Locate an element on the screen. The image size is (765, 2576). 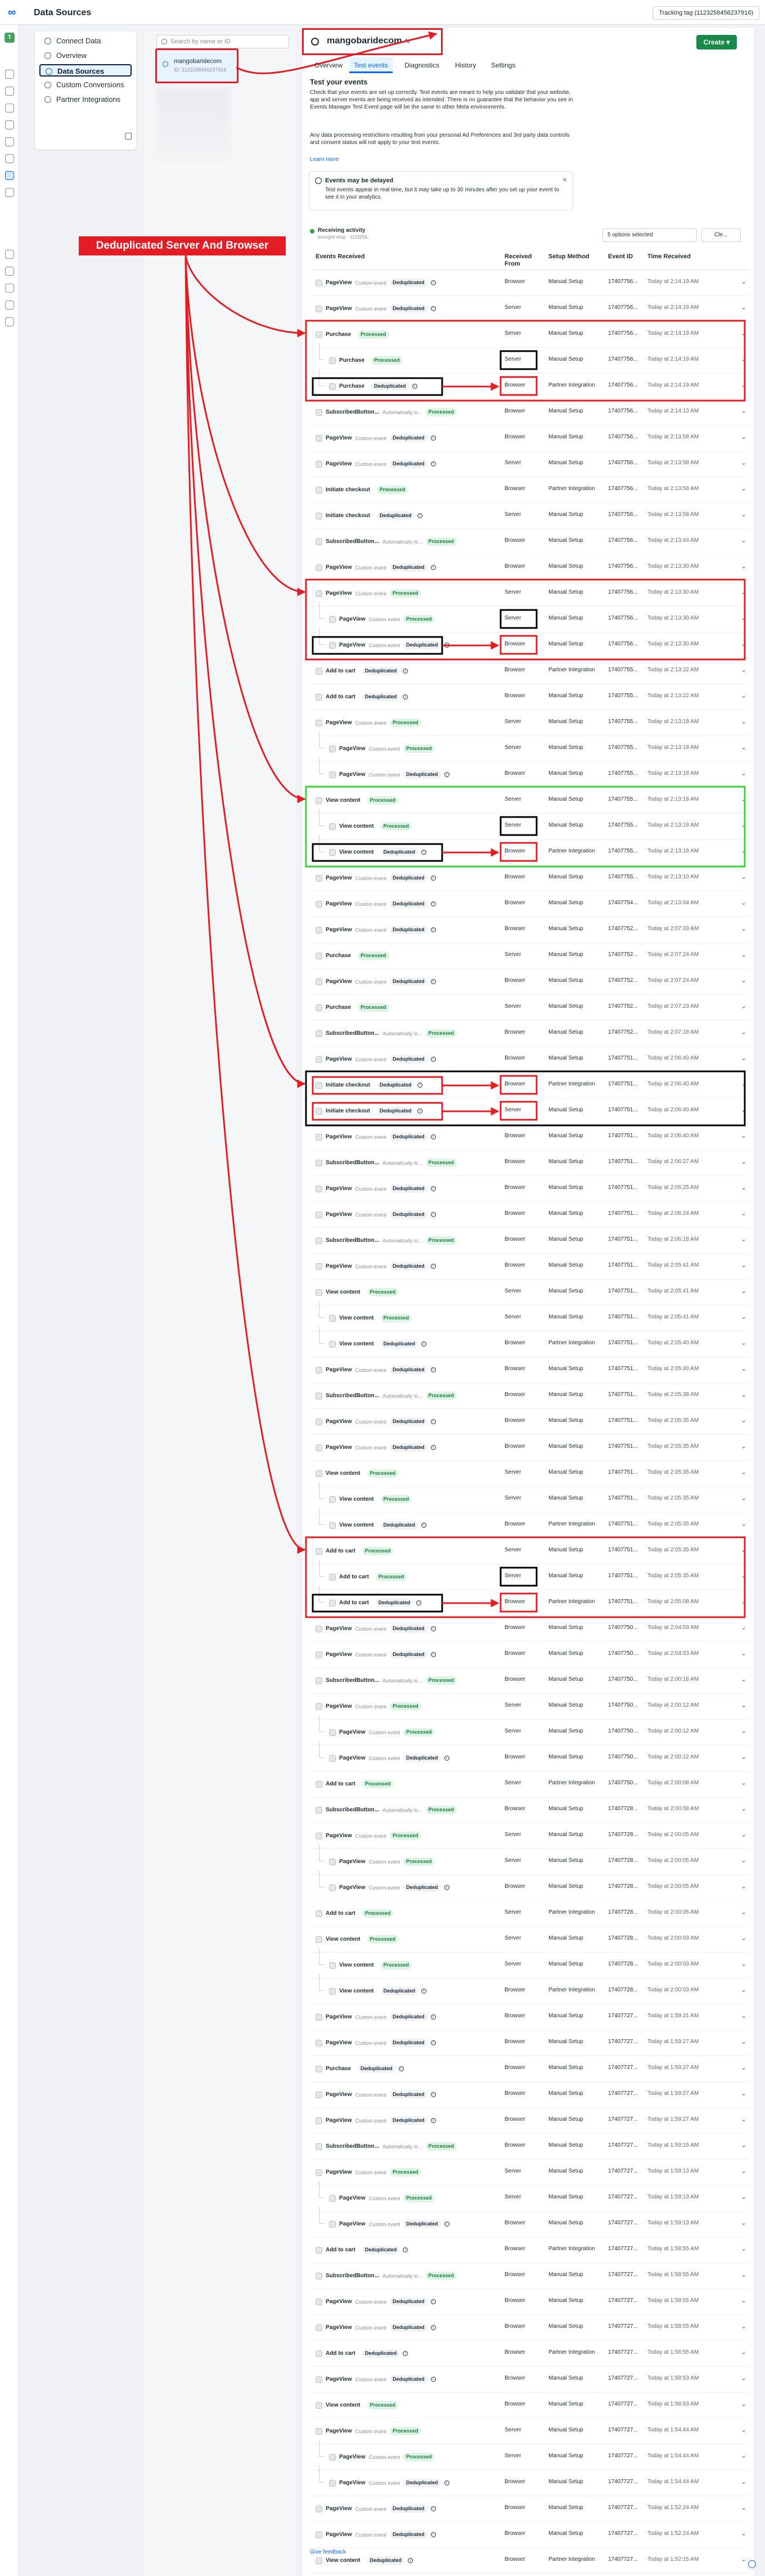
feedback-icon is located at coordinates (752, 2564).